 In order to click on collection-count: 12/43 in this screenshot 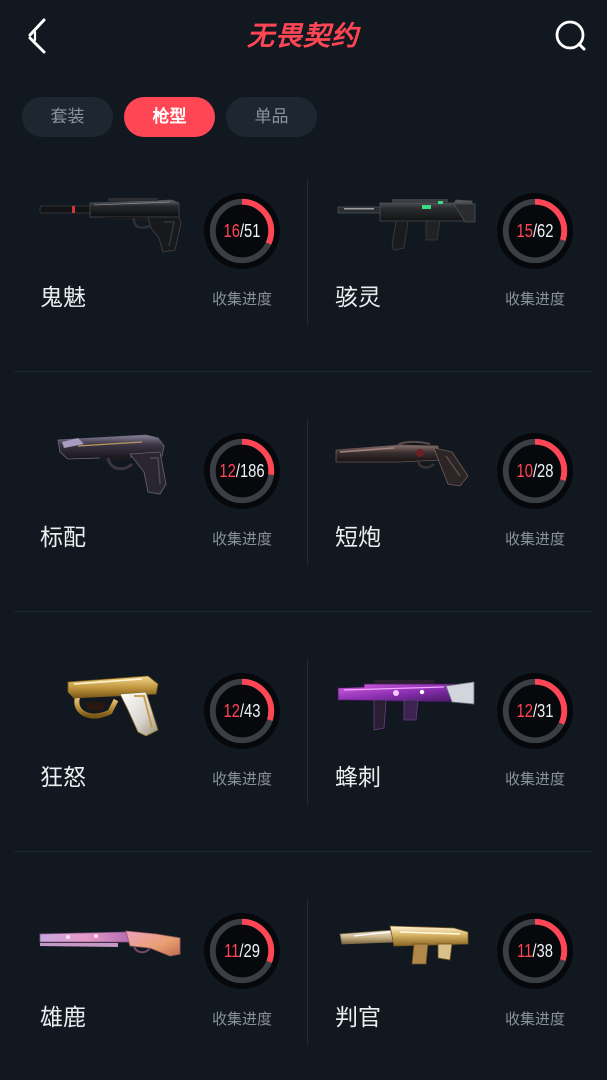, I will do `click(242, 711)`.